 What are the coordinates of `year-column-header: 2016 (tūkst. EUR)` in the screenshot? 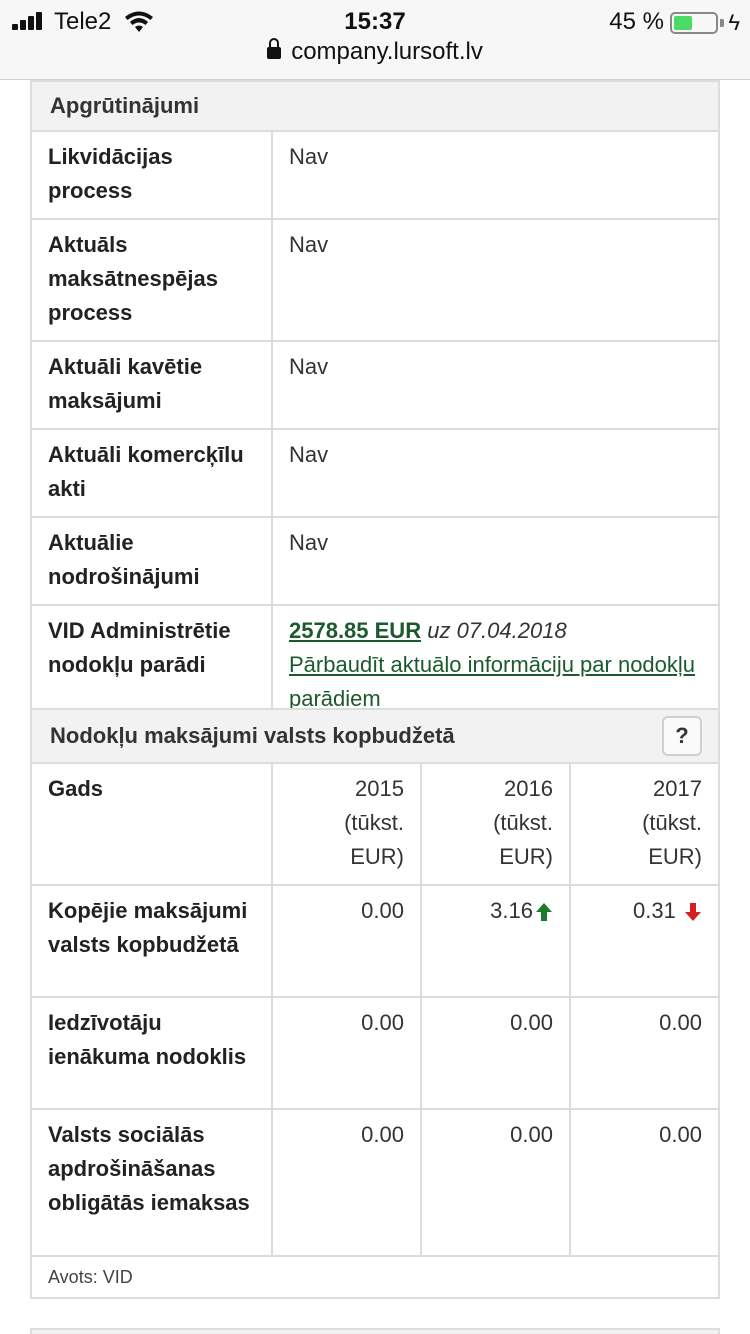 It's located at (495, 824).